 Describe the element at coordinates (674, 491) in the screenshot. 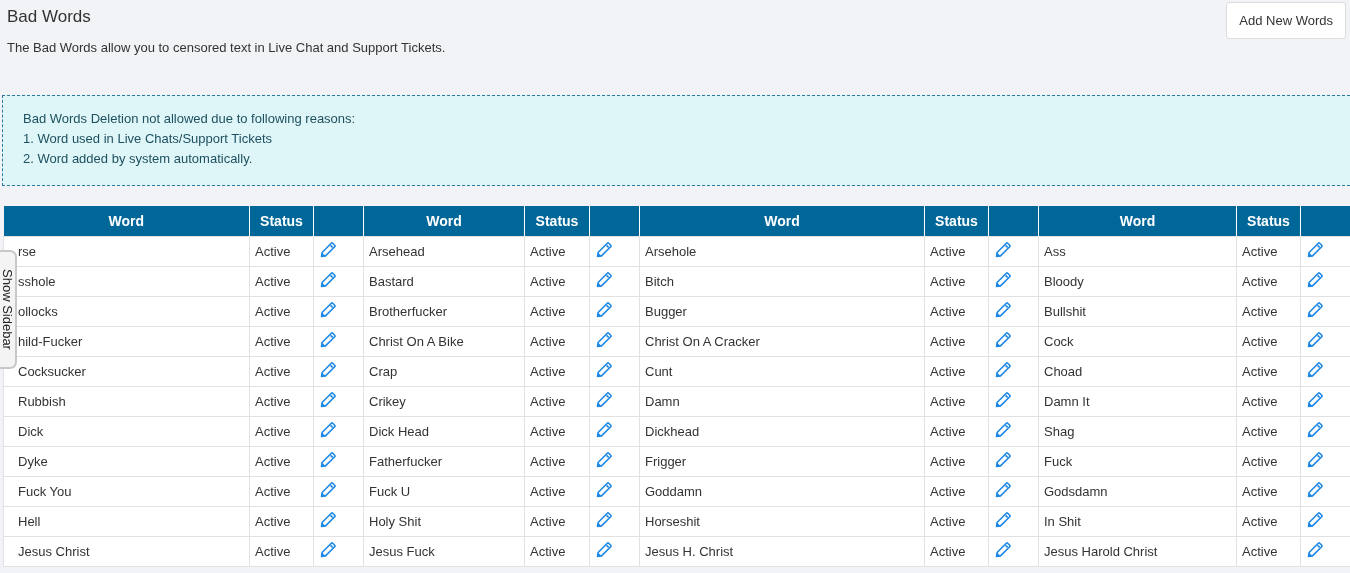

I see `word-text: Goddamn` at that location.